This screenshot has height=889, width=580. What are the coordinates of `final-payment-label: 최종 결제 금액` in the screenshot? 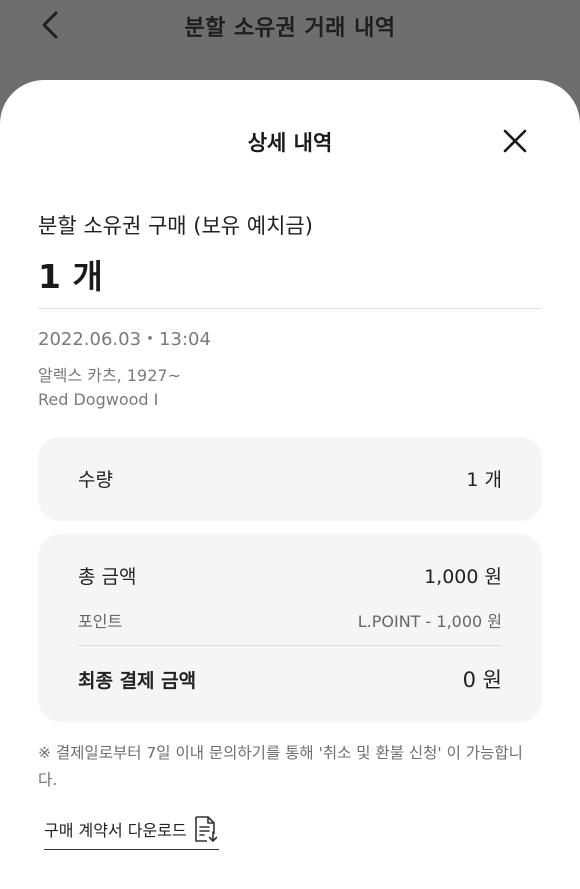 It's located at (137, 680).